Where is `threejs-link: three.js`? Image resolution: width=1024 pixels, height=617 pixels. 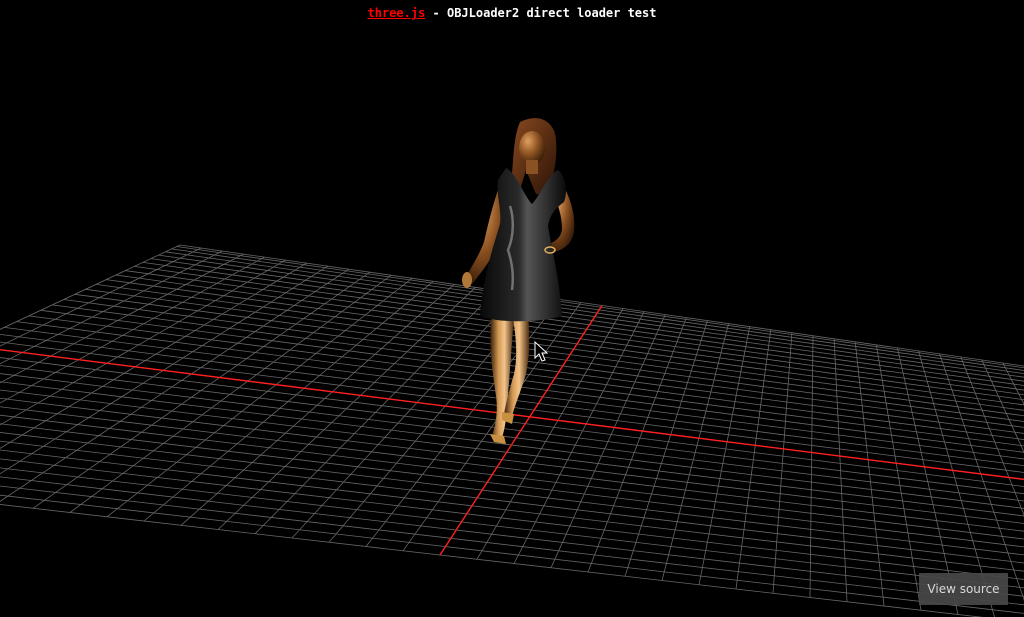 threejs-link: three.js is located at coordinates (397, 13).